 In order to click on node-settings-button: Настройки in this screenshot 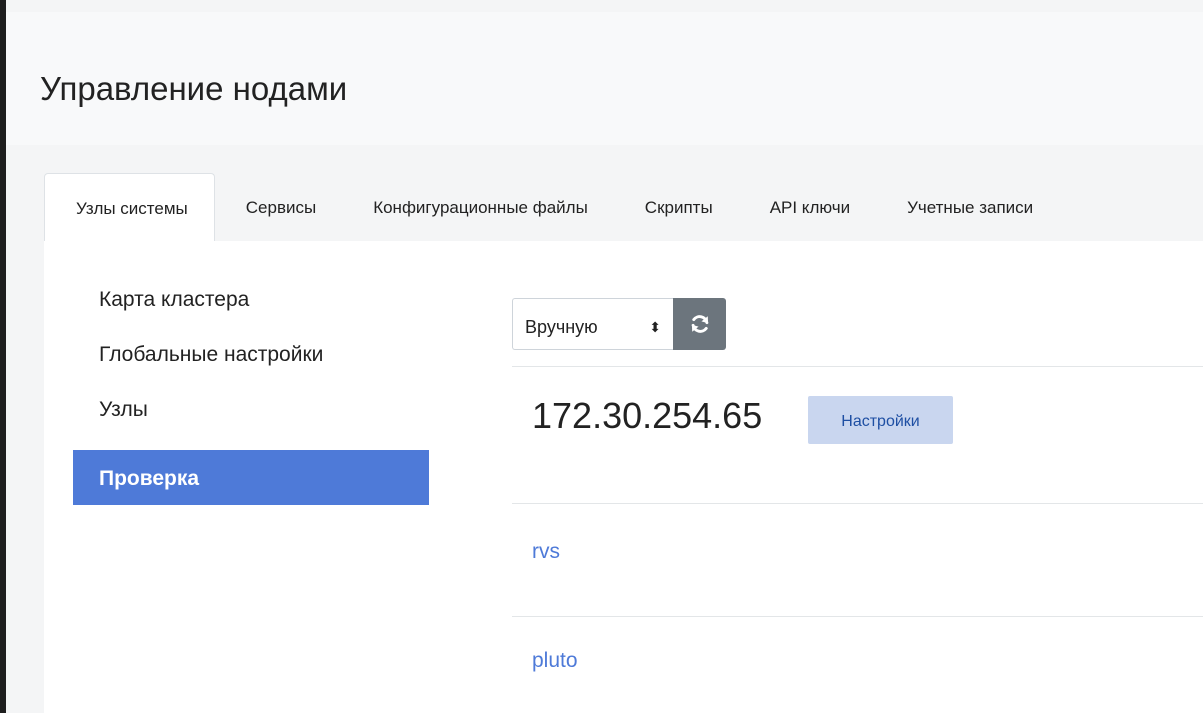, I will do `click(880, 420)`.